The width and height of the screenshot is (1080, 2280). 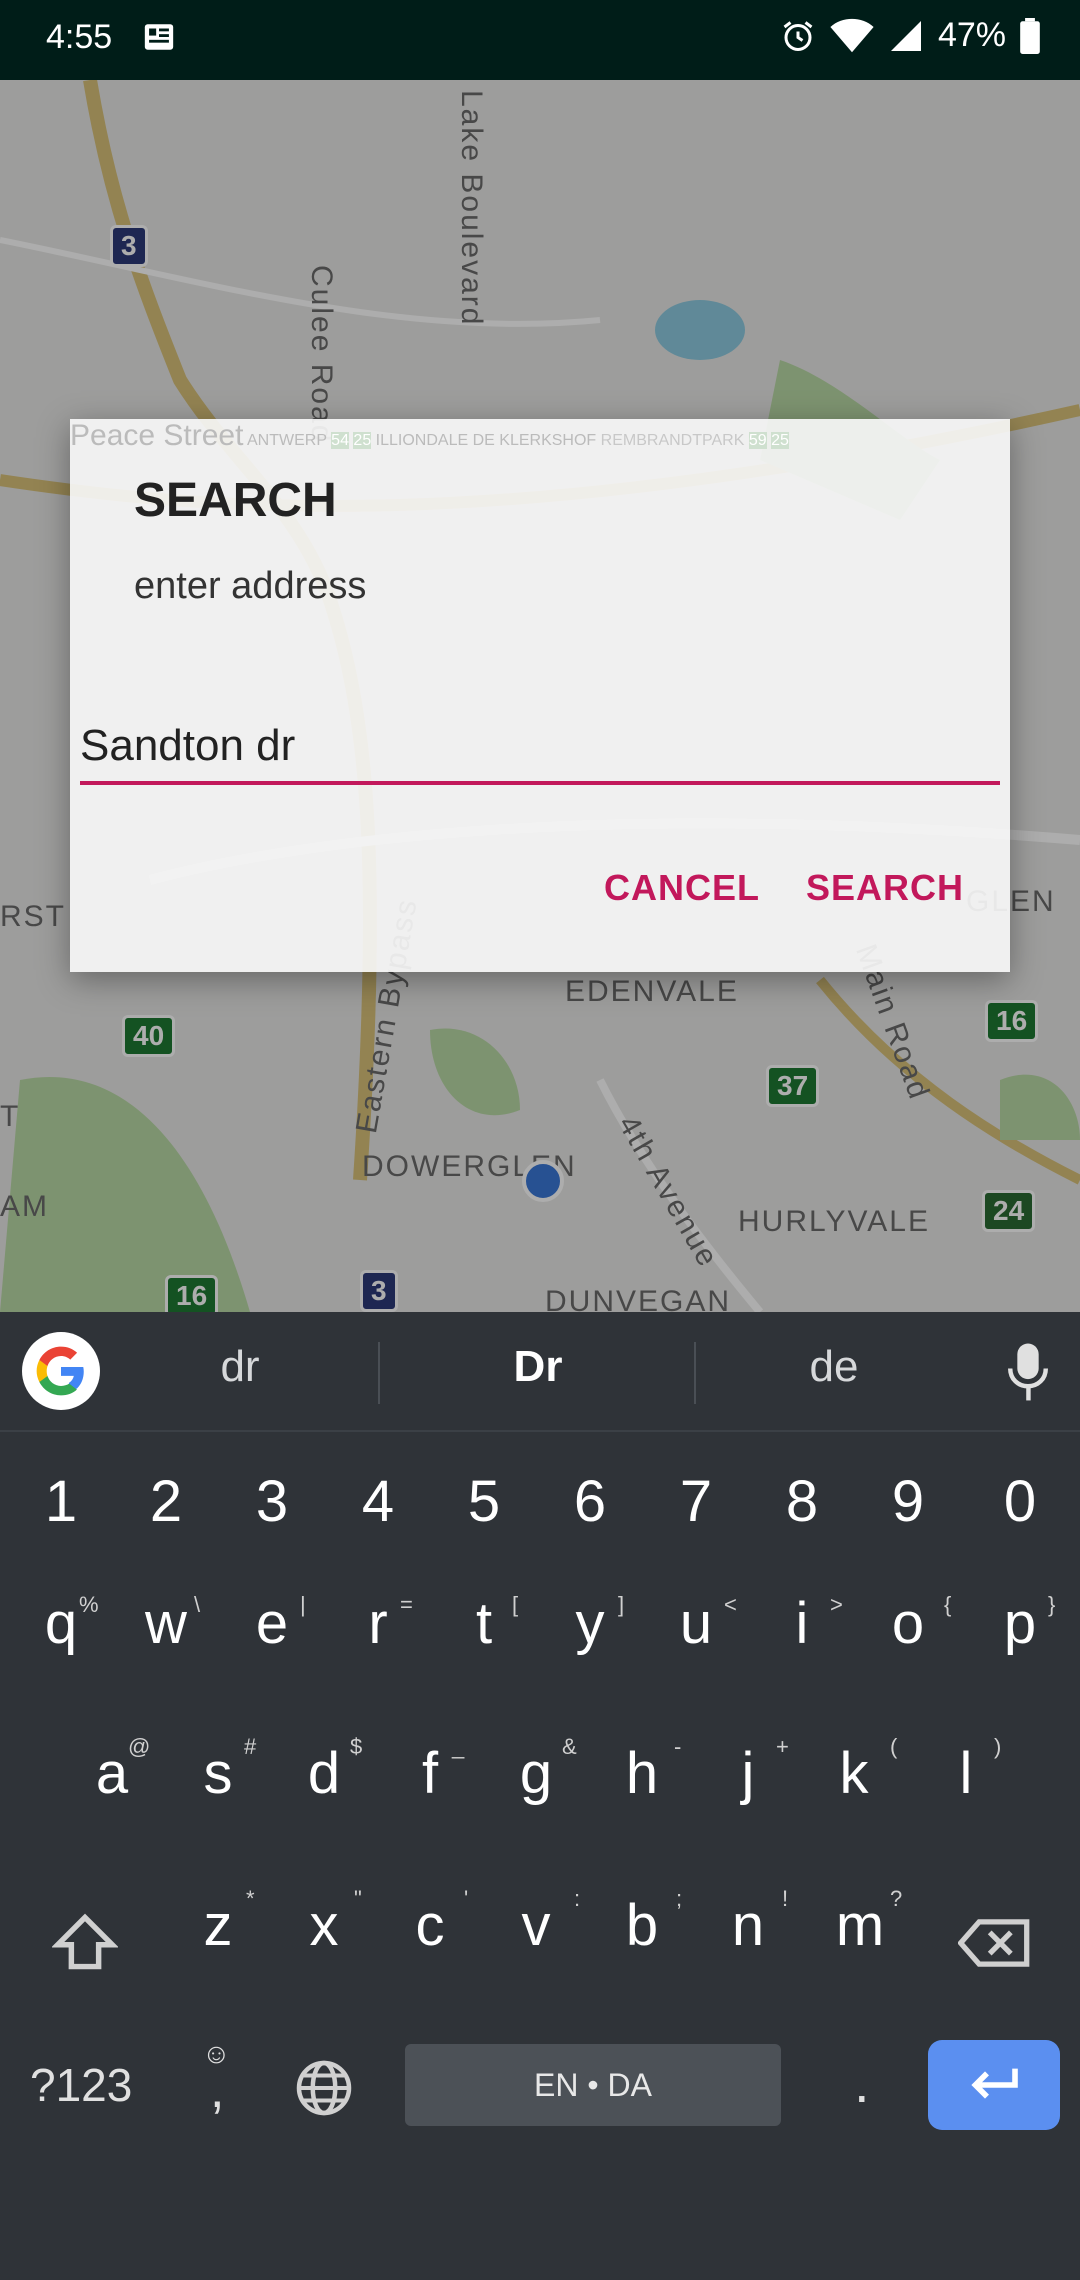 I want to click on battery-icon, so click(x=1030, y=35).